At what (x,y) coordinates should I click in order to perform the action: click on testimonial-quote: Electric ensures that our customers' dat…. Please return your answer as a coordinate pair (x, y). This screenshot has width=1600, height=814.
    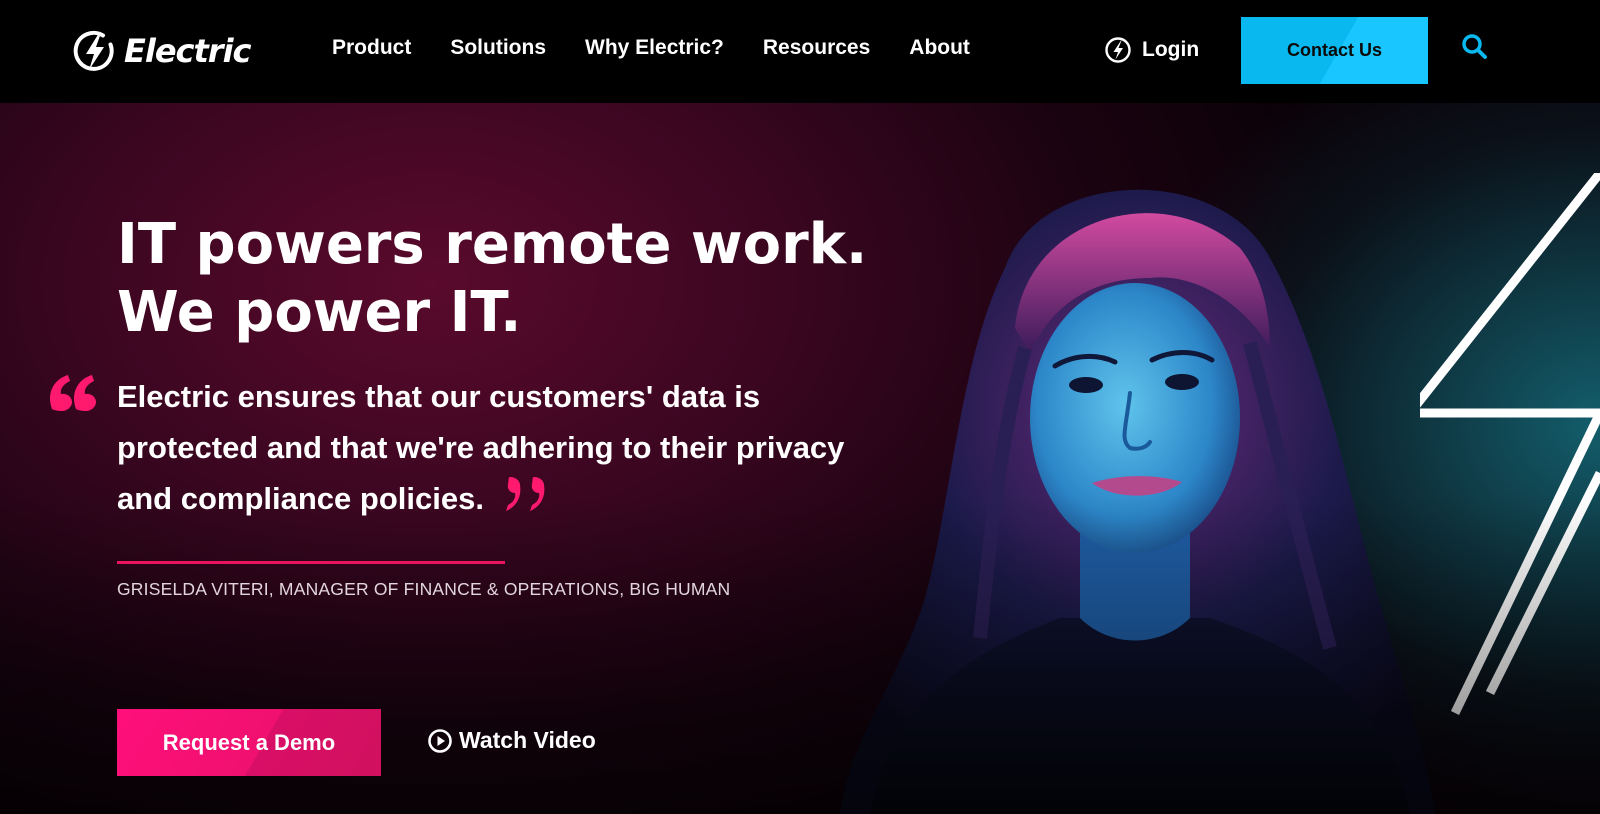
    Looking at the image, I should click on (497, 447).